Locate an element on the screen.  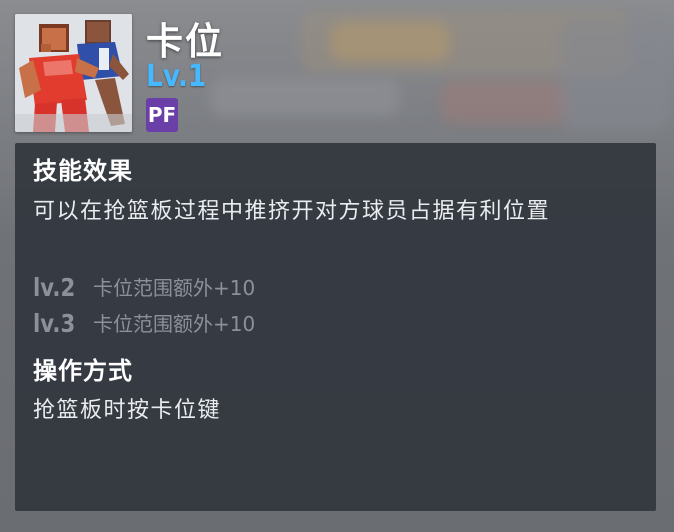
operation-section-title: 操作方式 is located at coordinates (83, 371).